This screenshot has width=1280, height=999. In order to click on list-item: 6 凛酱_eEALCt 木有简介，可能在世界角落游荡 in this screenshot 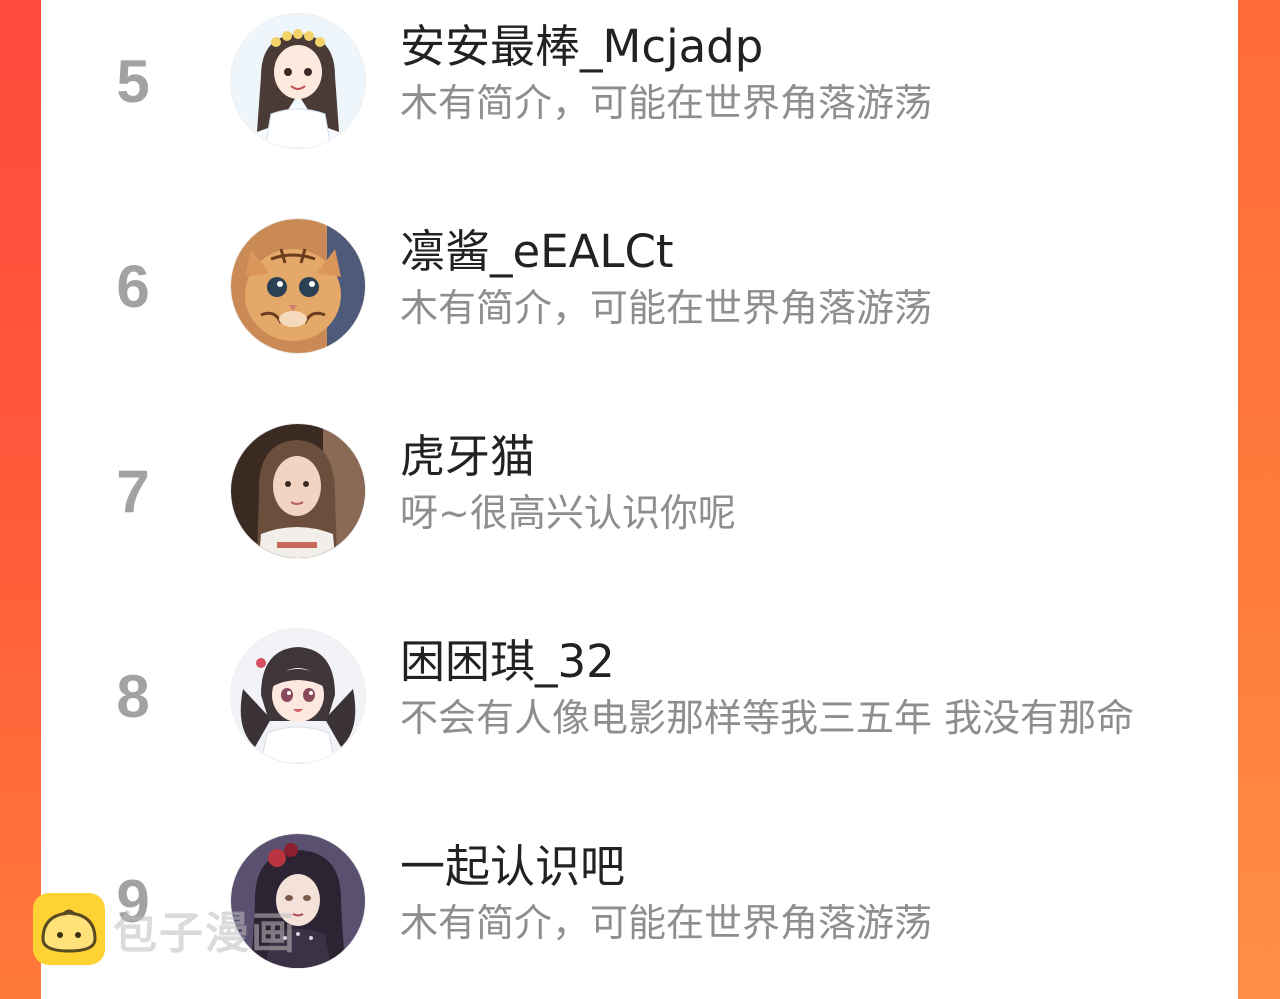, I will do `click(639, 285)`.